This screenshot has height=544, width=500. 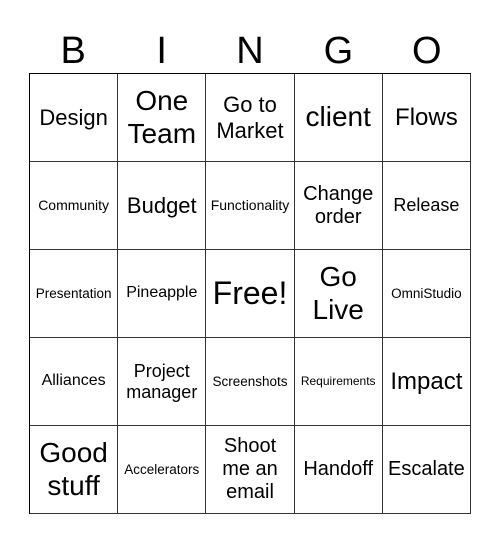 I want to click on header-letter-n: N, so click(x=250, y=51).